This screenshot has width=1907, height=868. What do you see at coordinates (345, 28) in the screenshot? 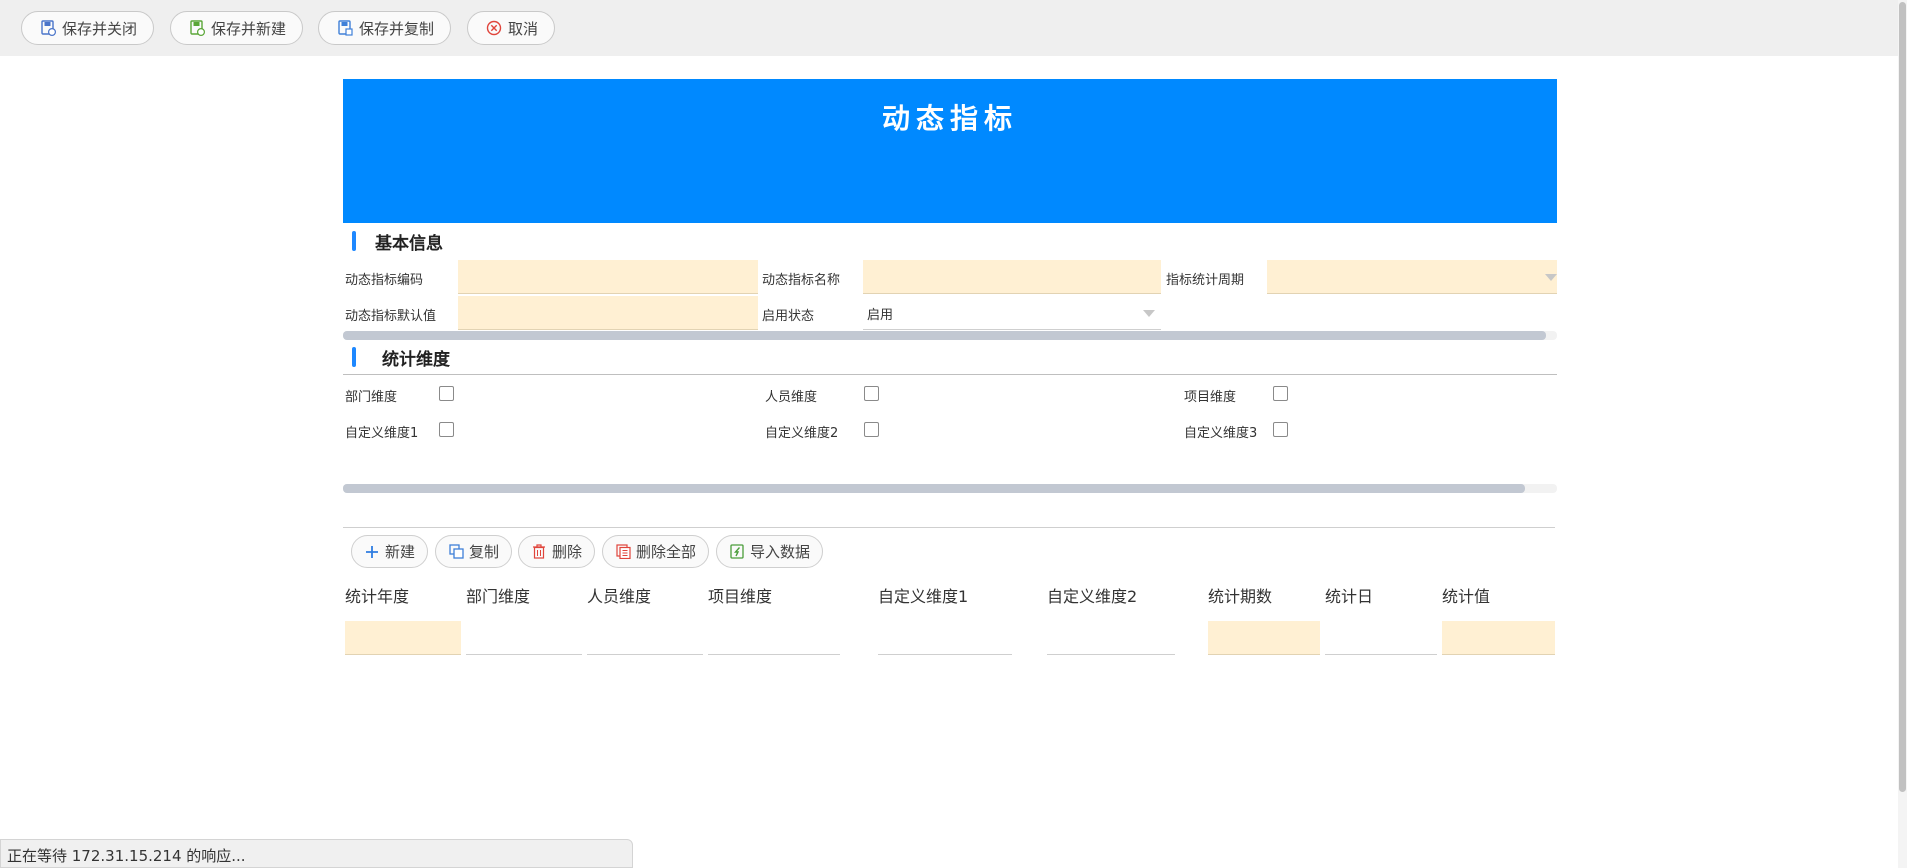
I see `save-copy-icon` at bounding box center [345, 28].